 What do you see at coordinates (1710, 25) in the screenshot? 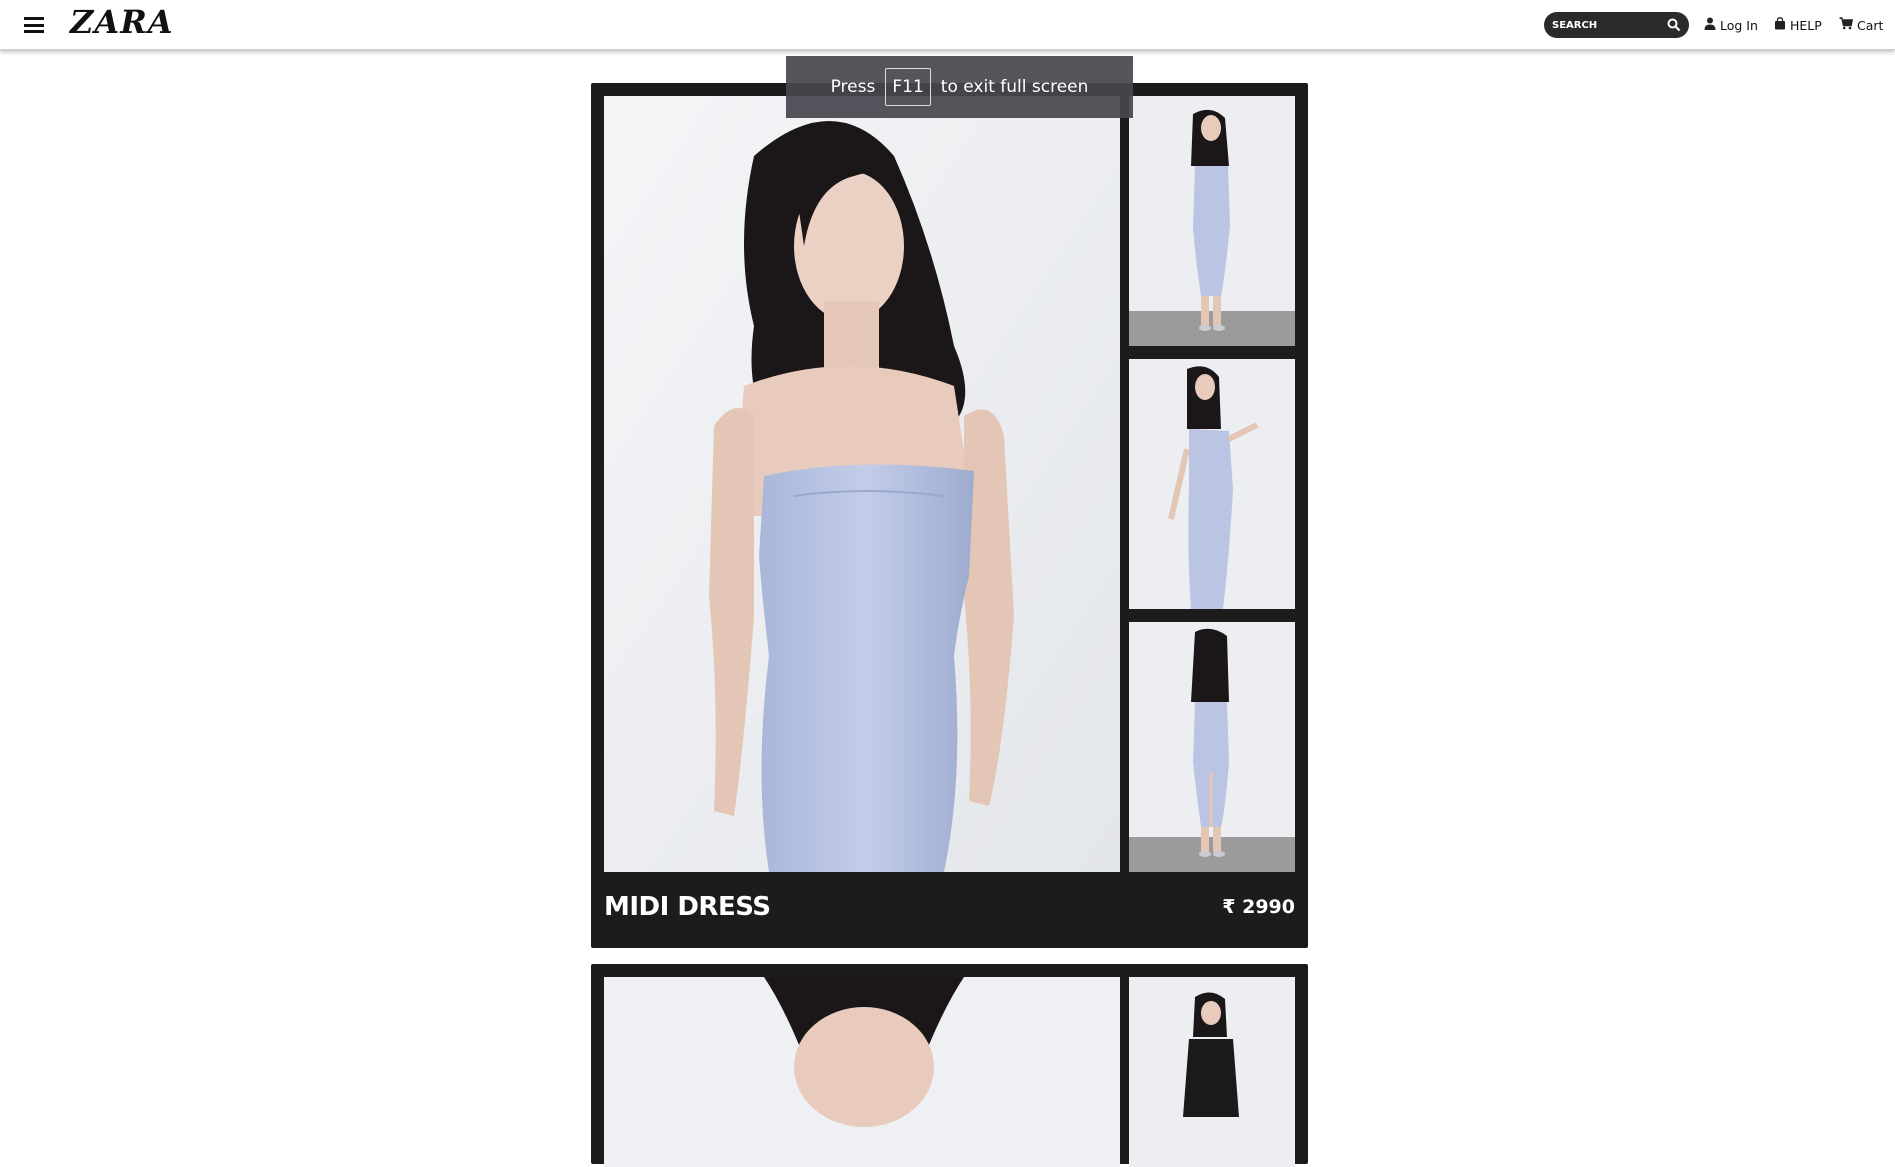
I see `user-icon` at bounding box center [1710, 25].